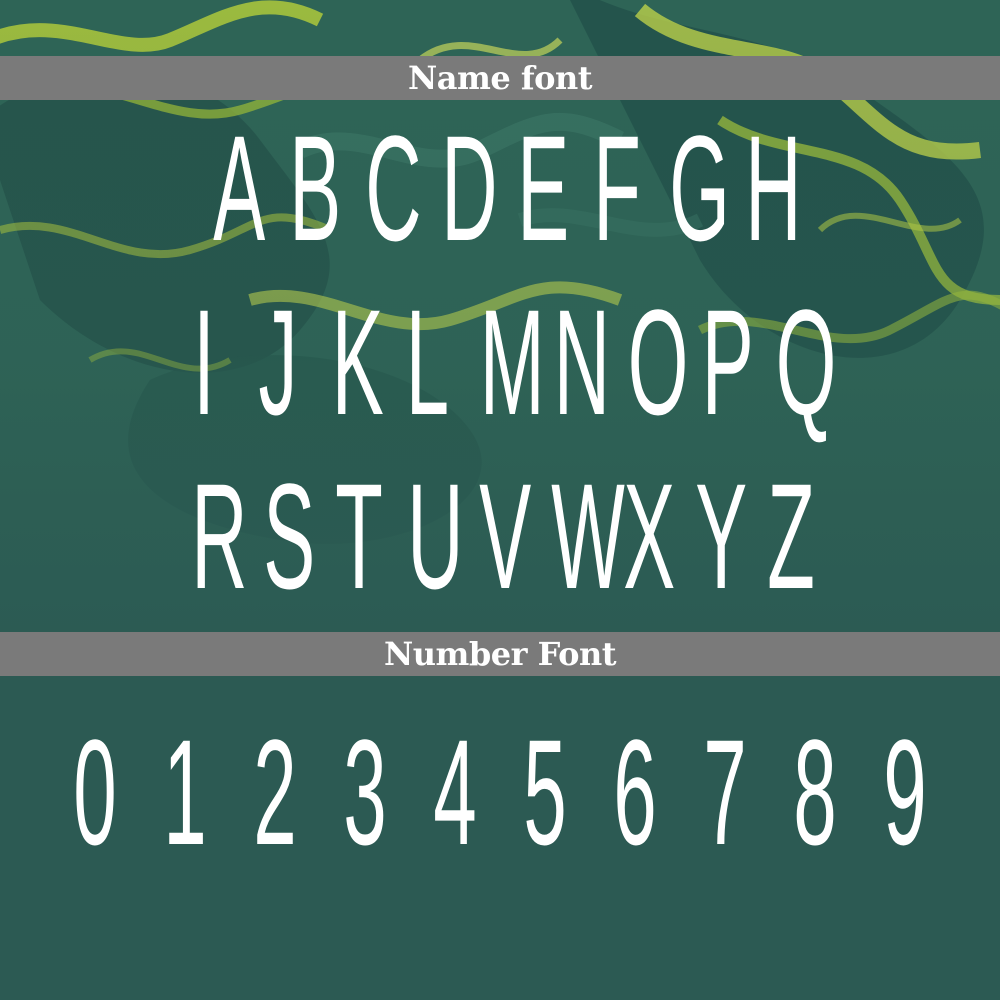 The height and width of the screenshot is (1000, 1000). Describe the element at coordinates (95, 792) in the screenshot. I see `digit-glyph: 0` at that location.